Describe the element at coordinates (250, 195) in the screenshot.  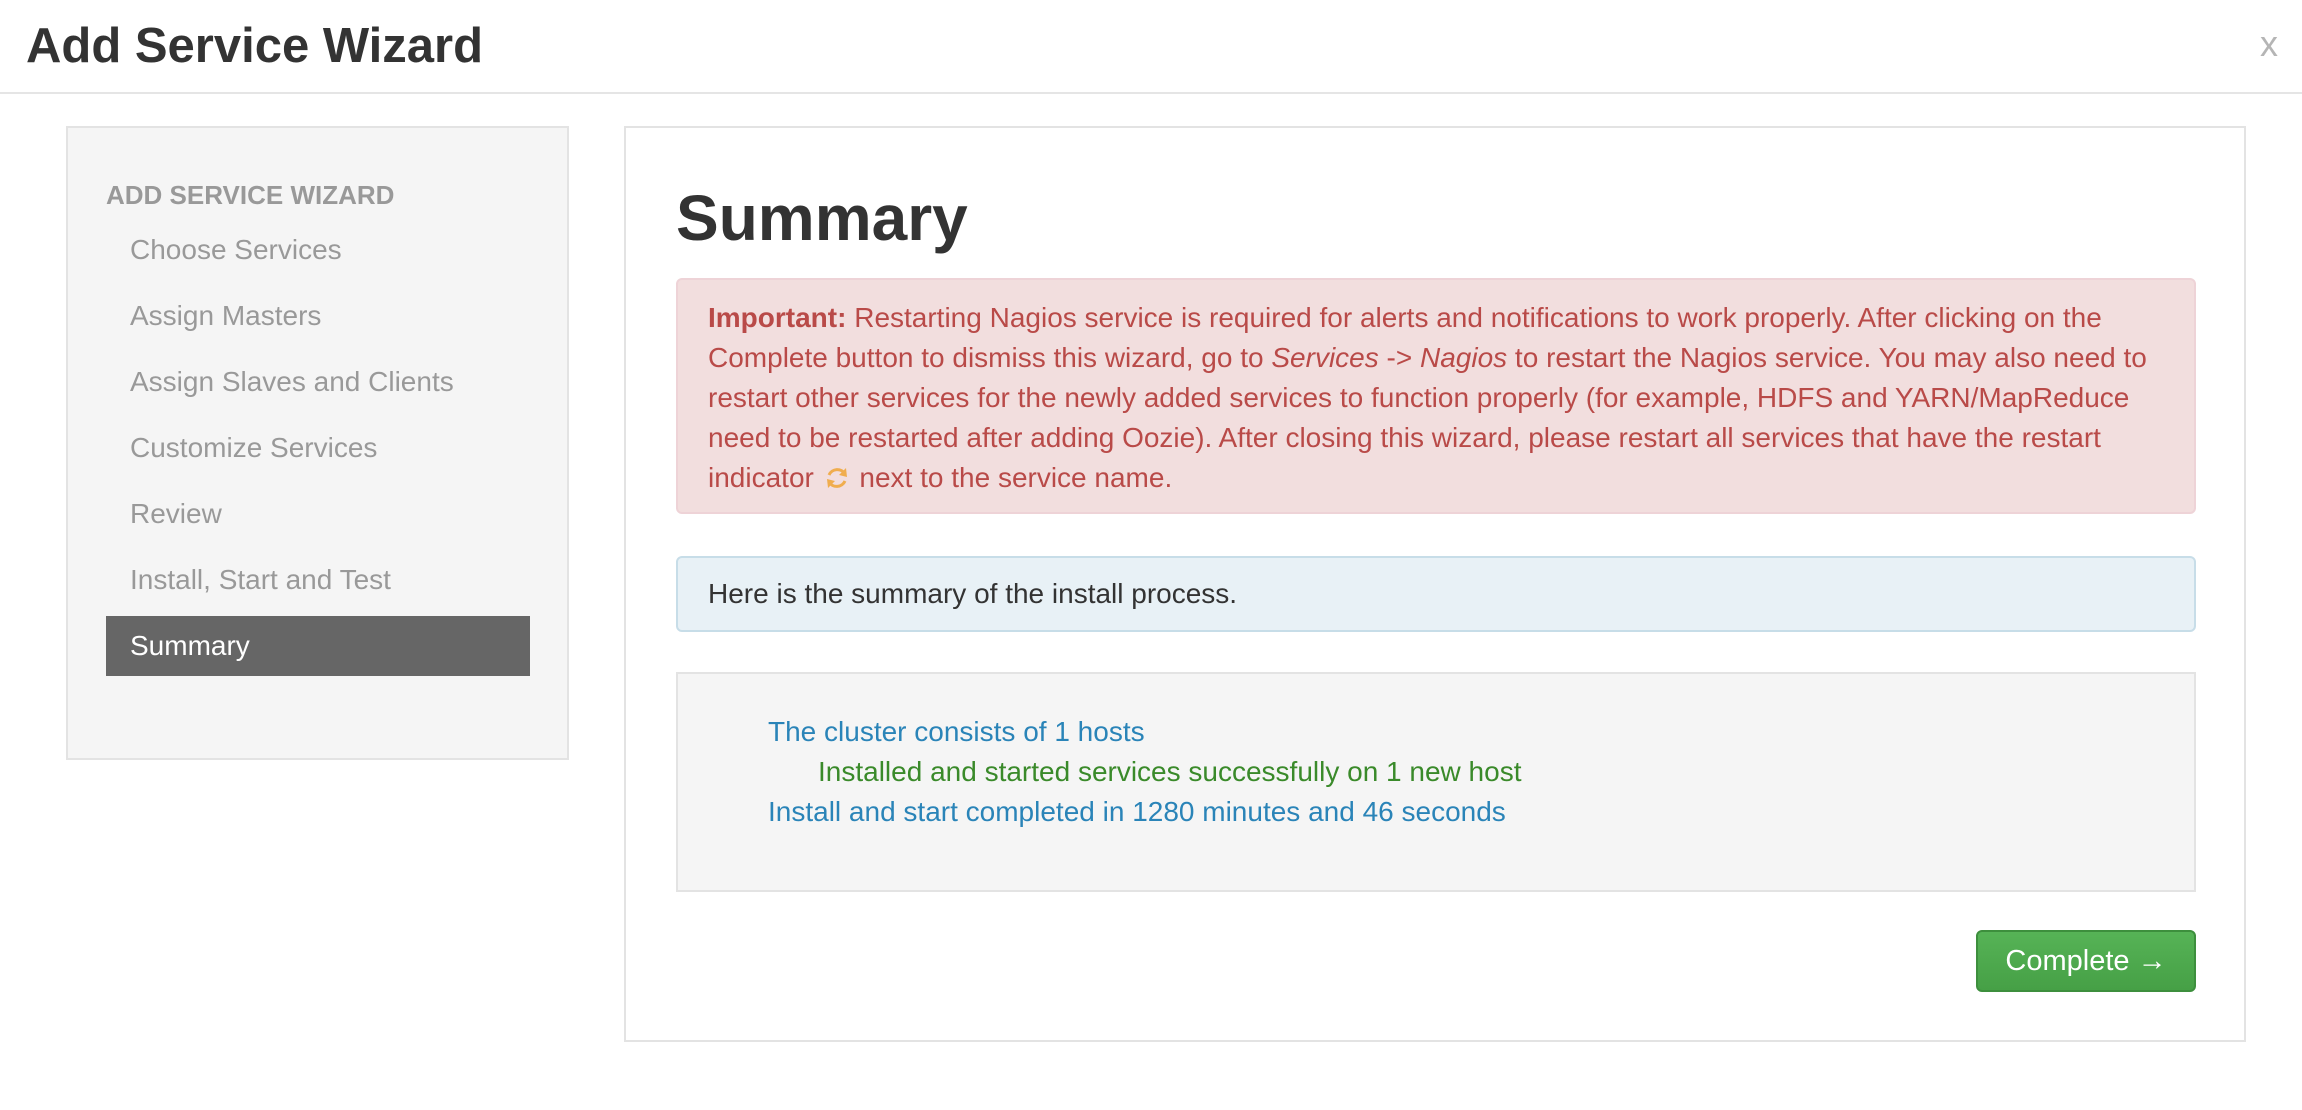
I see `sidebar-header: ADD SERVICE WIZARD` at that location.